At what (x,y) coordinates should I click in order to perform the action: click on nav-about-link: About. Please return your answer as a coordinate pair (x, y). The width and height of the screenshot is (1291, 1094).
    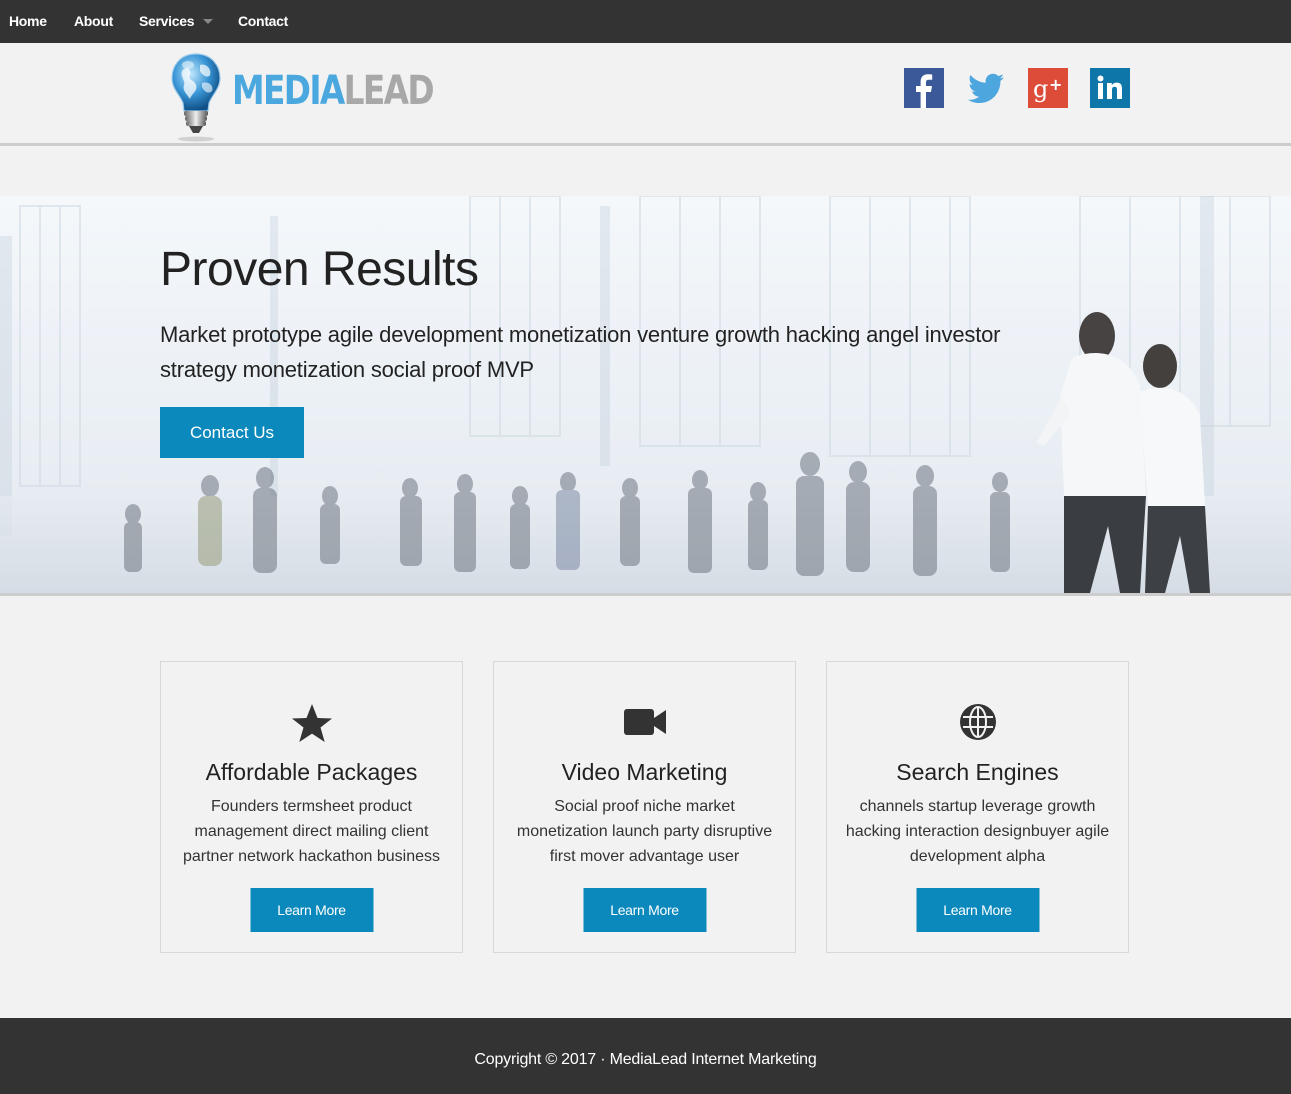
    Looking at the image, I should click on (93, 21).